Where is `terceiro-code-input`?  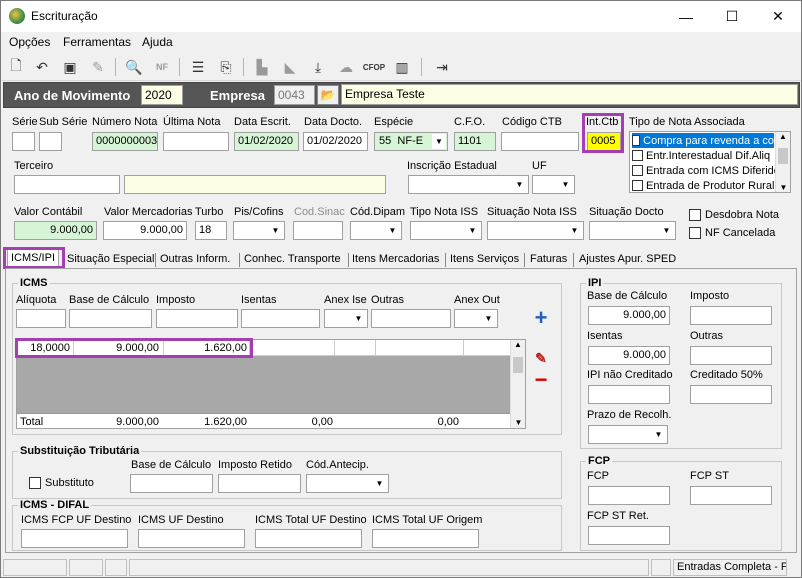
terceiro-code-input is located at coordinates (67, 184).